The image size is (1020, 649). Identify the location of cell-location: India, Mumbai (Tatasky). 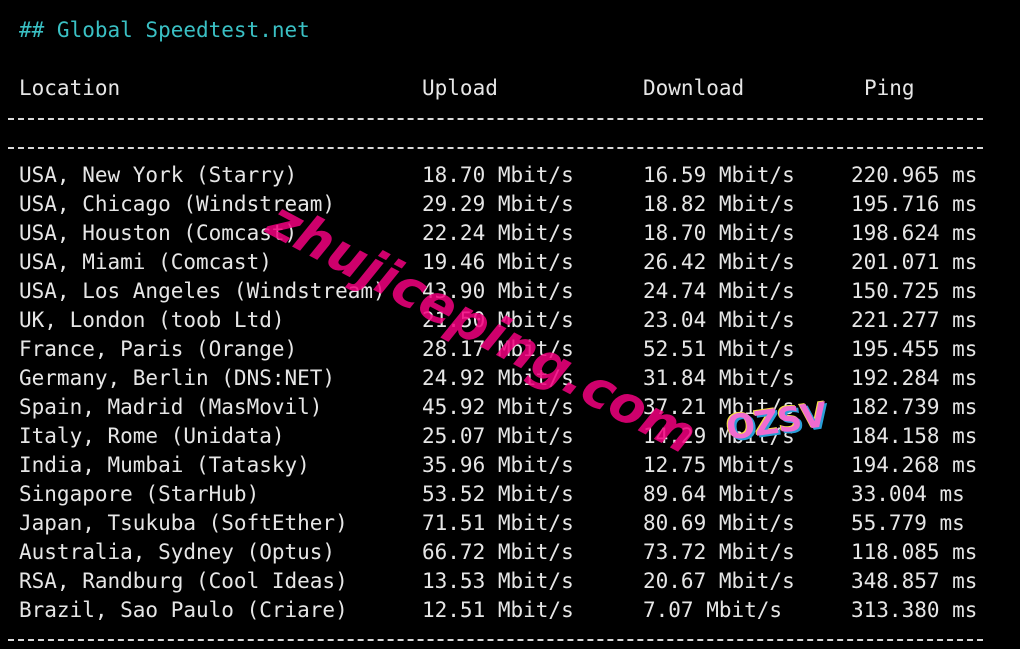
(164, 465).